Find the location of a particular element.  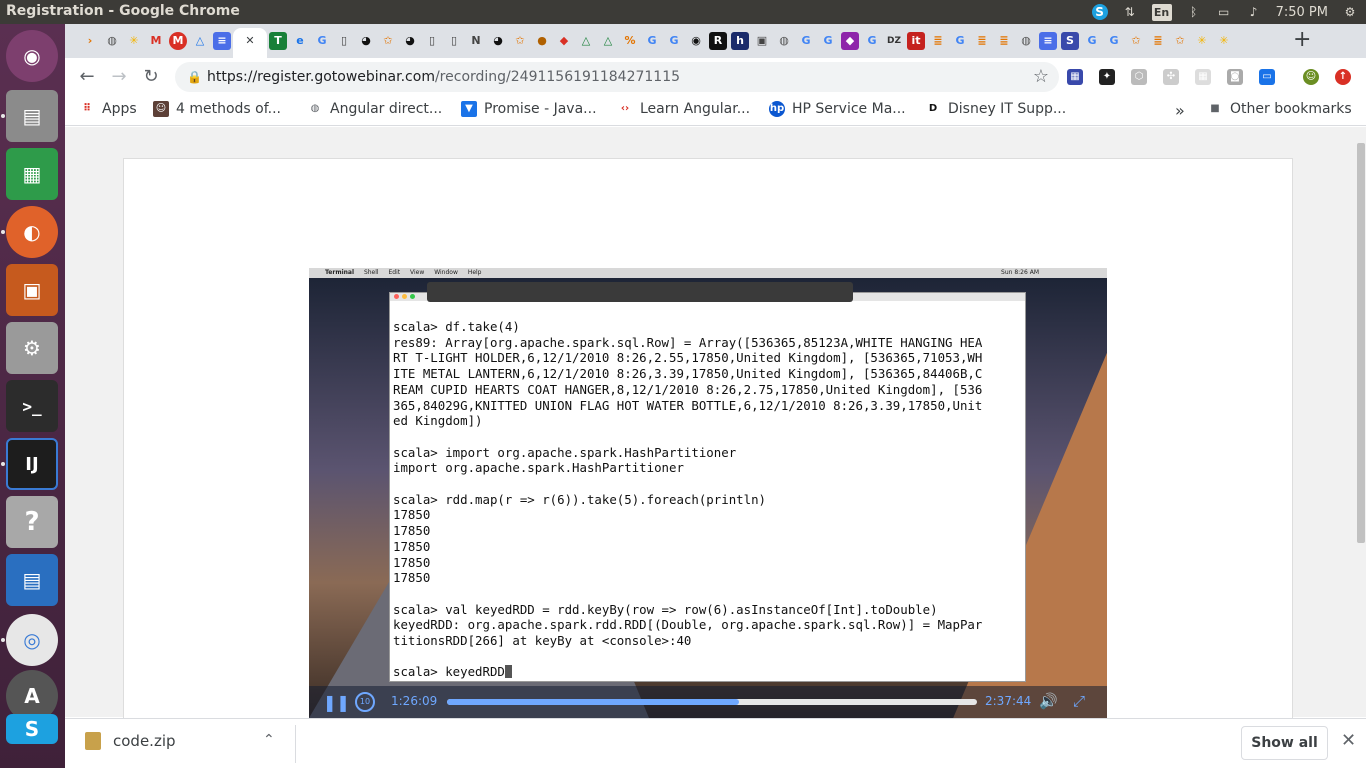

page-scrollbar is located at coordinates (1360, 422).